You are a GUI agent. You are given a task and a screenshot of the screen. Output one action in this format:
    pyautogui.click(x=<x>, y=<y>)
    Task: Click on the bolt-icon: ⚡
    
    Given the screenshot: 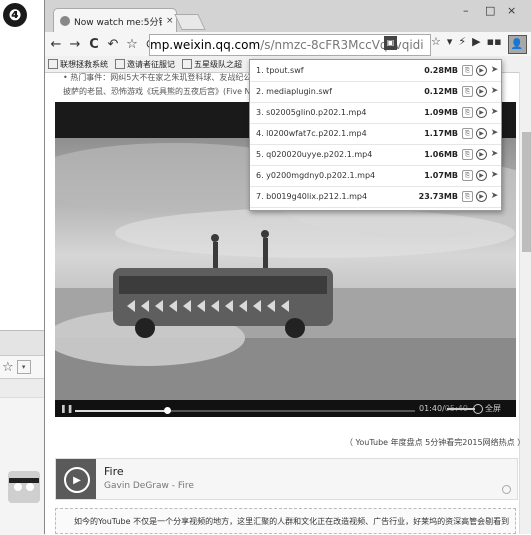 What is the action you would take?
    pyautogui.click(x=462, y=44)
    